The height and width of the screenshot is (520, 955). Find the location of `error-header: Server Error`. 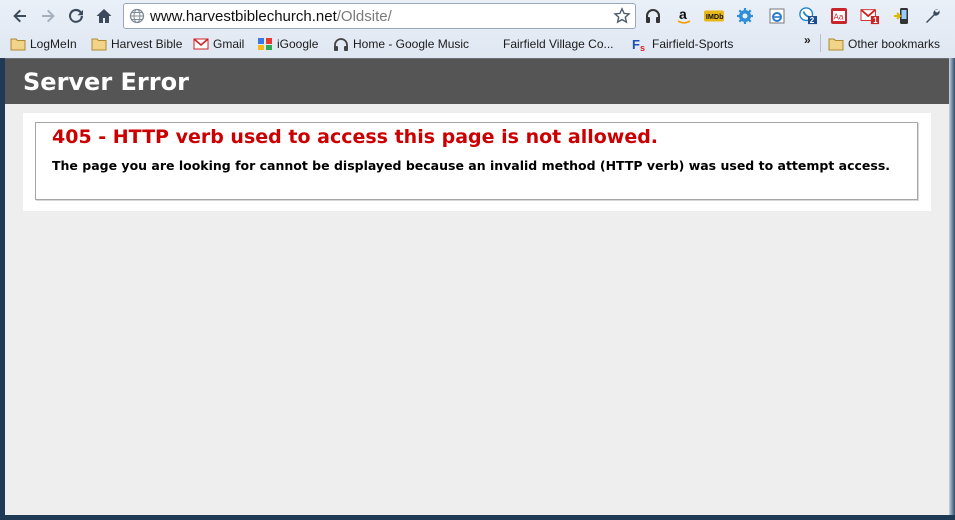

error-header: Server Error is located at coordinates (477, 81).